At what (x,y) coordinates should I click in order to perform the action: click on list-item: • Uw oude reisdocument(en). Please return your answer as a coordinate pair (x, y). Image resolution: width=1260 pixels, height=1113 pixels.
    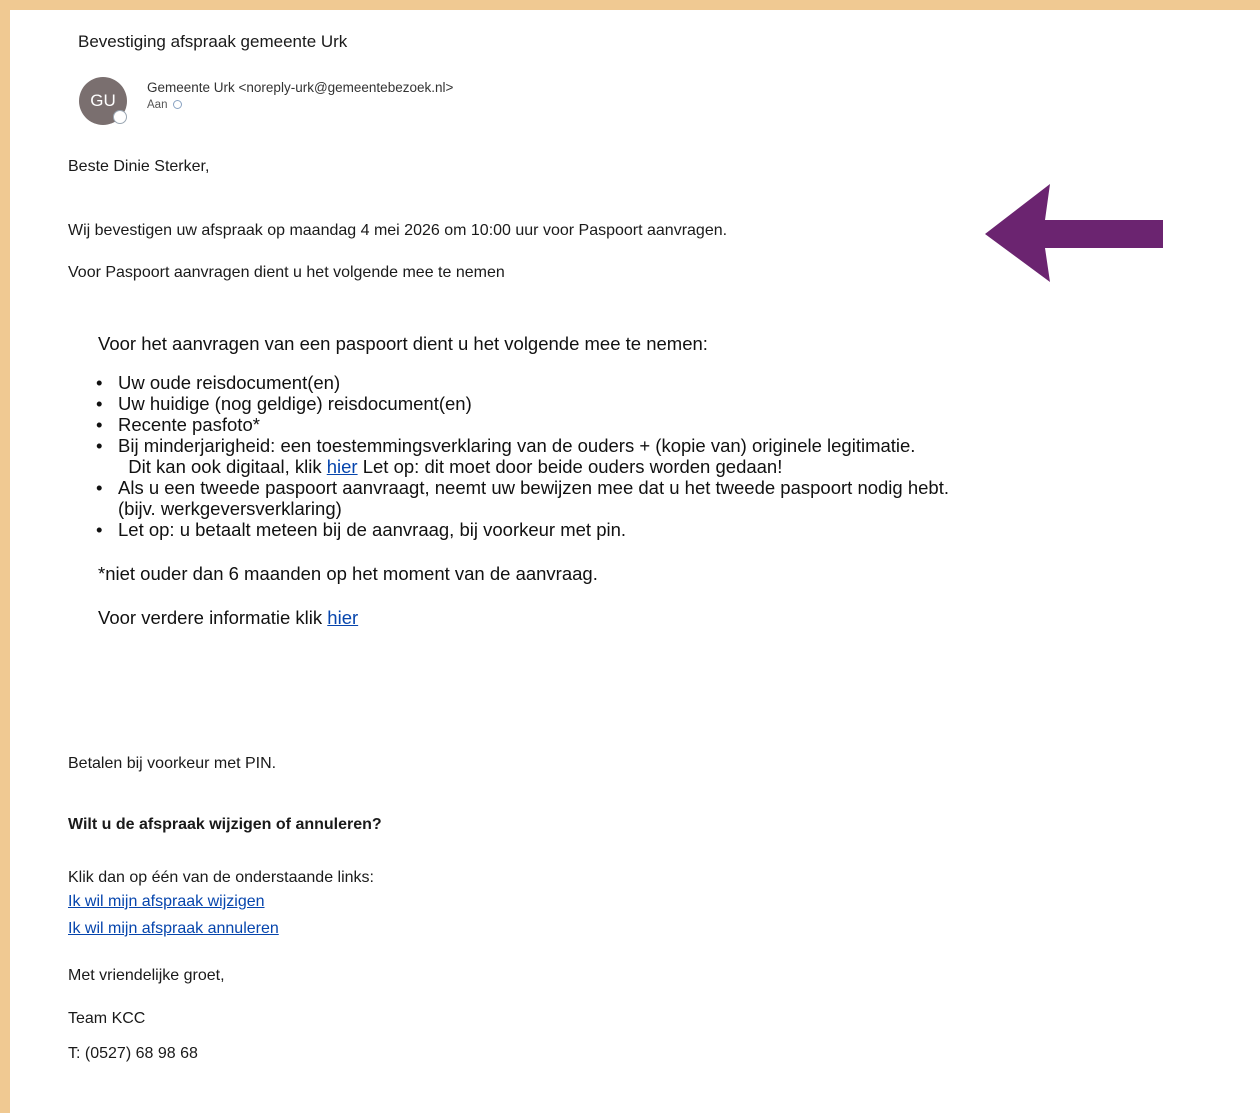
    Looking at the image, I should click on (218, 382).